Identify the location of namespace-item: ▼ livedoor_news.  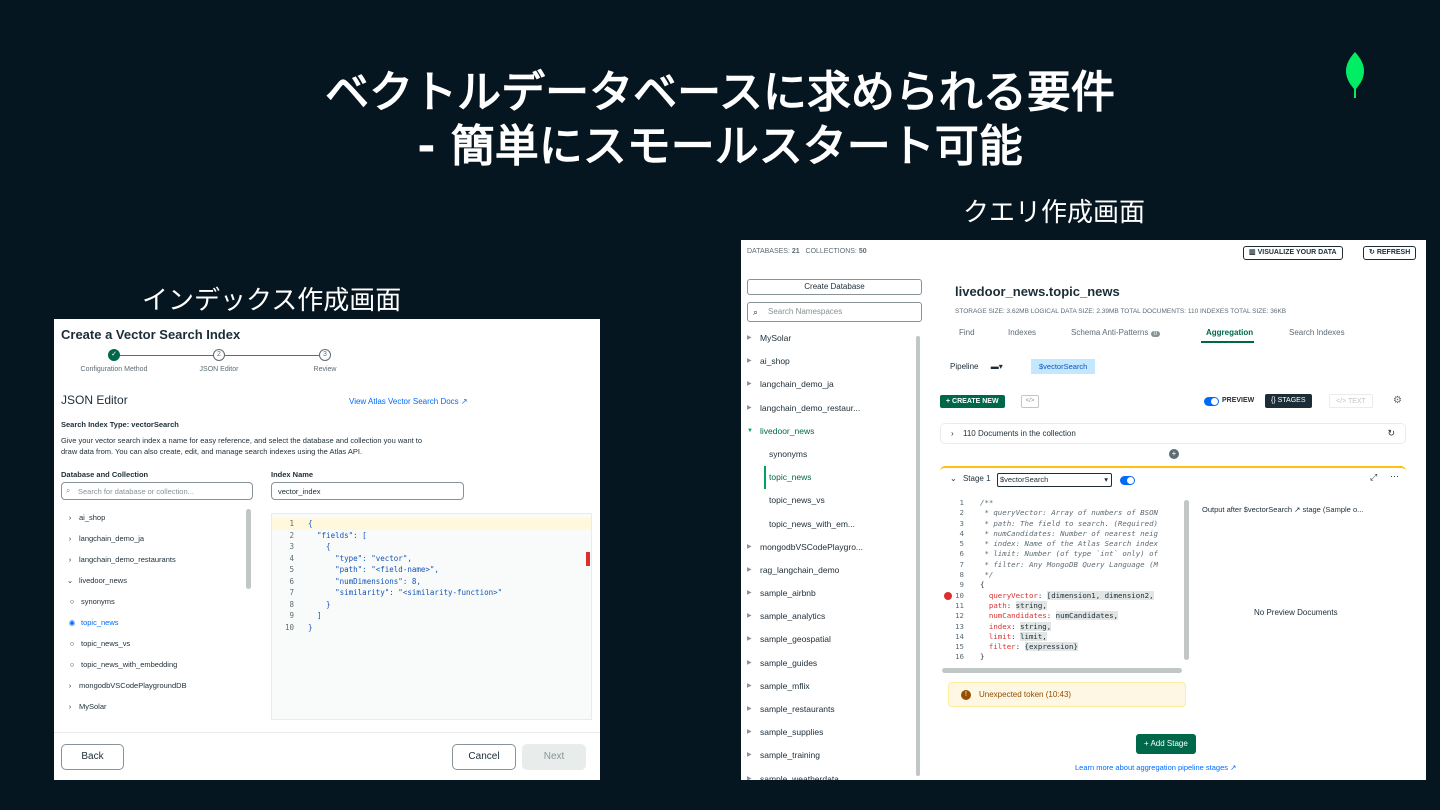
(832, 431).